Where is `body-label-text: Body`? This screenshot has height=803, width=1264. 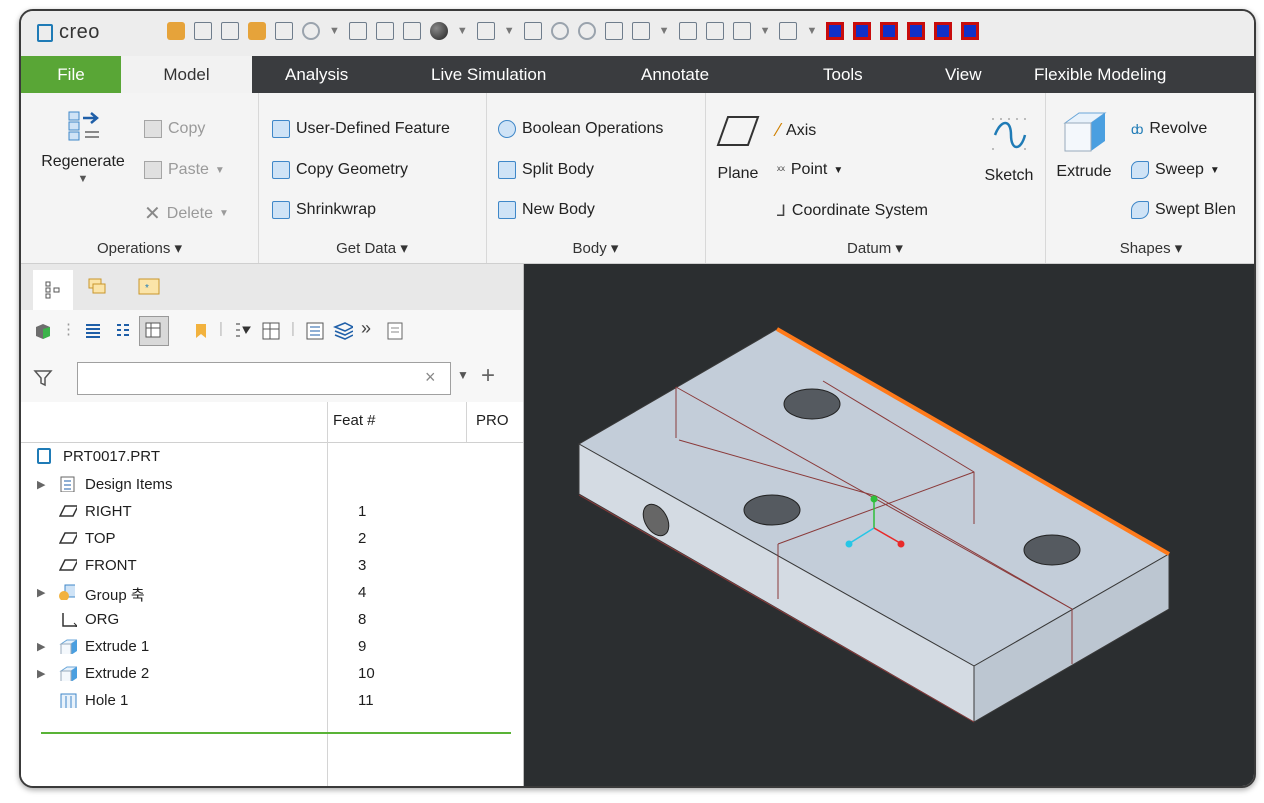 body-label-text: Body is located at coordinates (589, 248).